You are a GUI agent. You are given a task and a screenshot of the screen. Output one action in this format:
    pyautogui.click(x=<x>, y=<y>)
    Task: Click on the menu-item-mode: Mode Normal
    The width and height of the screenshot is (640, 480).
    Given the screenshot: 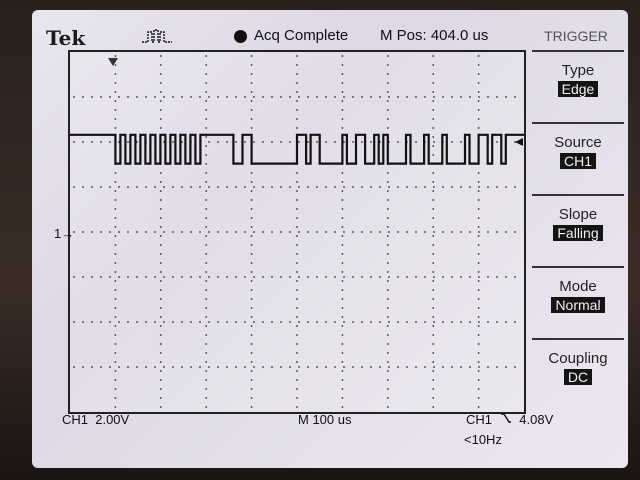 What is the action you would take?
    pyautogui.click(x=578, y=300)
    